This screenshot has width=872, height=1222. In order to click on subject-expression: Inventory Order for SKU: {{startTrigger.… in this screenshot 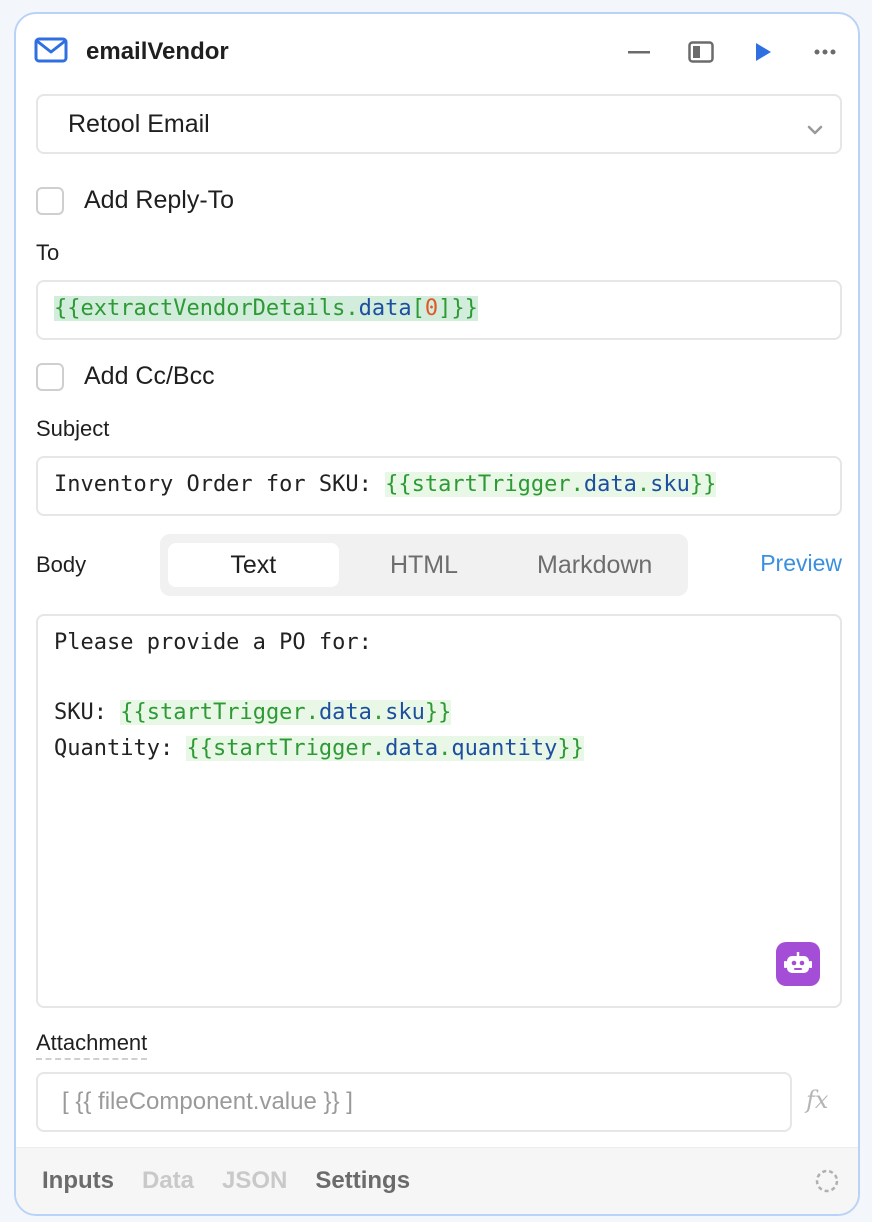, I will do `click(385, 484)`.